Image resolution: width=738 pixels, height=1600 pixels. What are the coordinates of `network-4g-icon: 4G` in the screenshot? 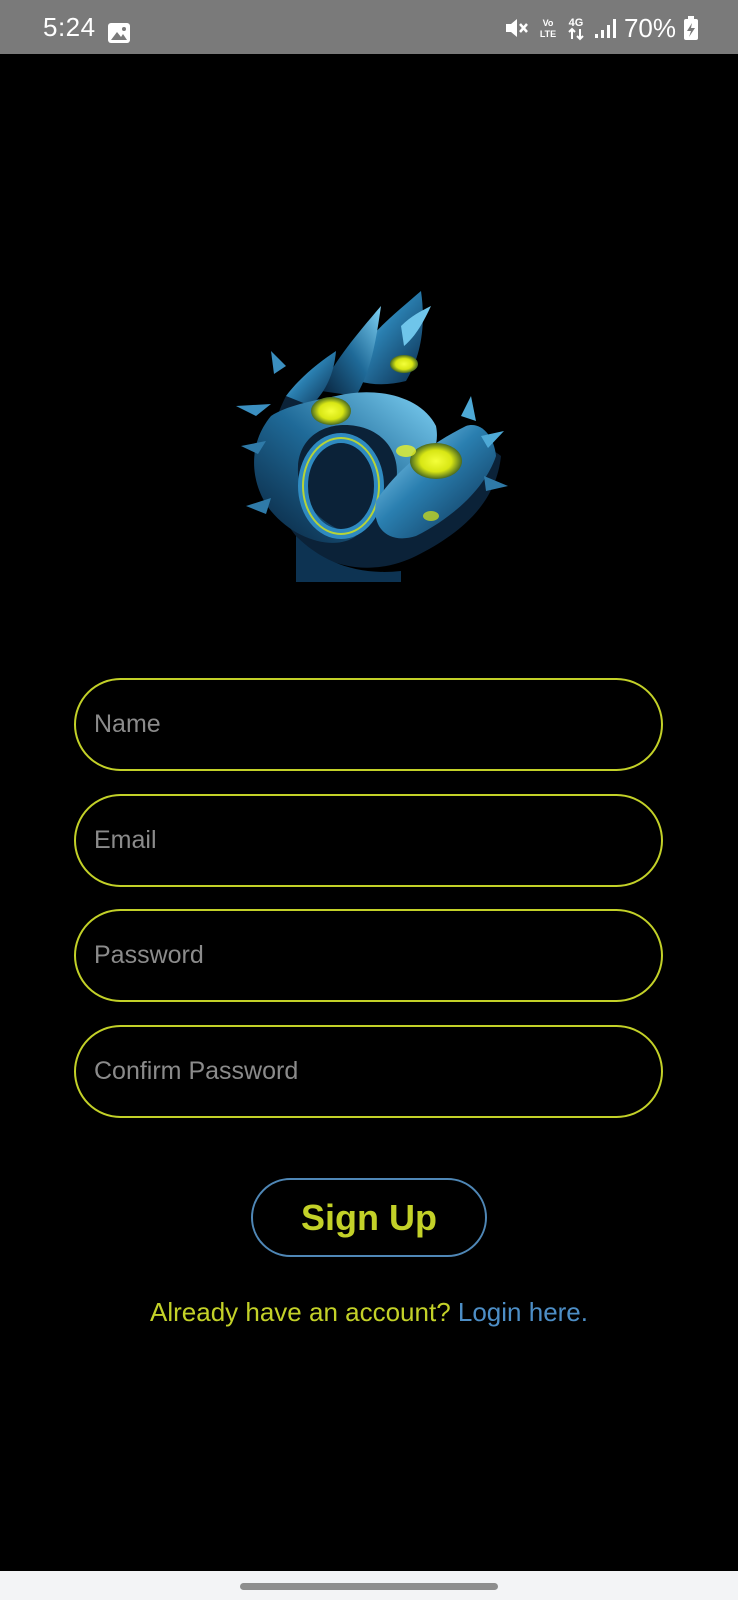 It's located at (576, 28).